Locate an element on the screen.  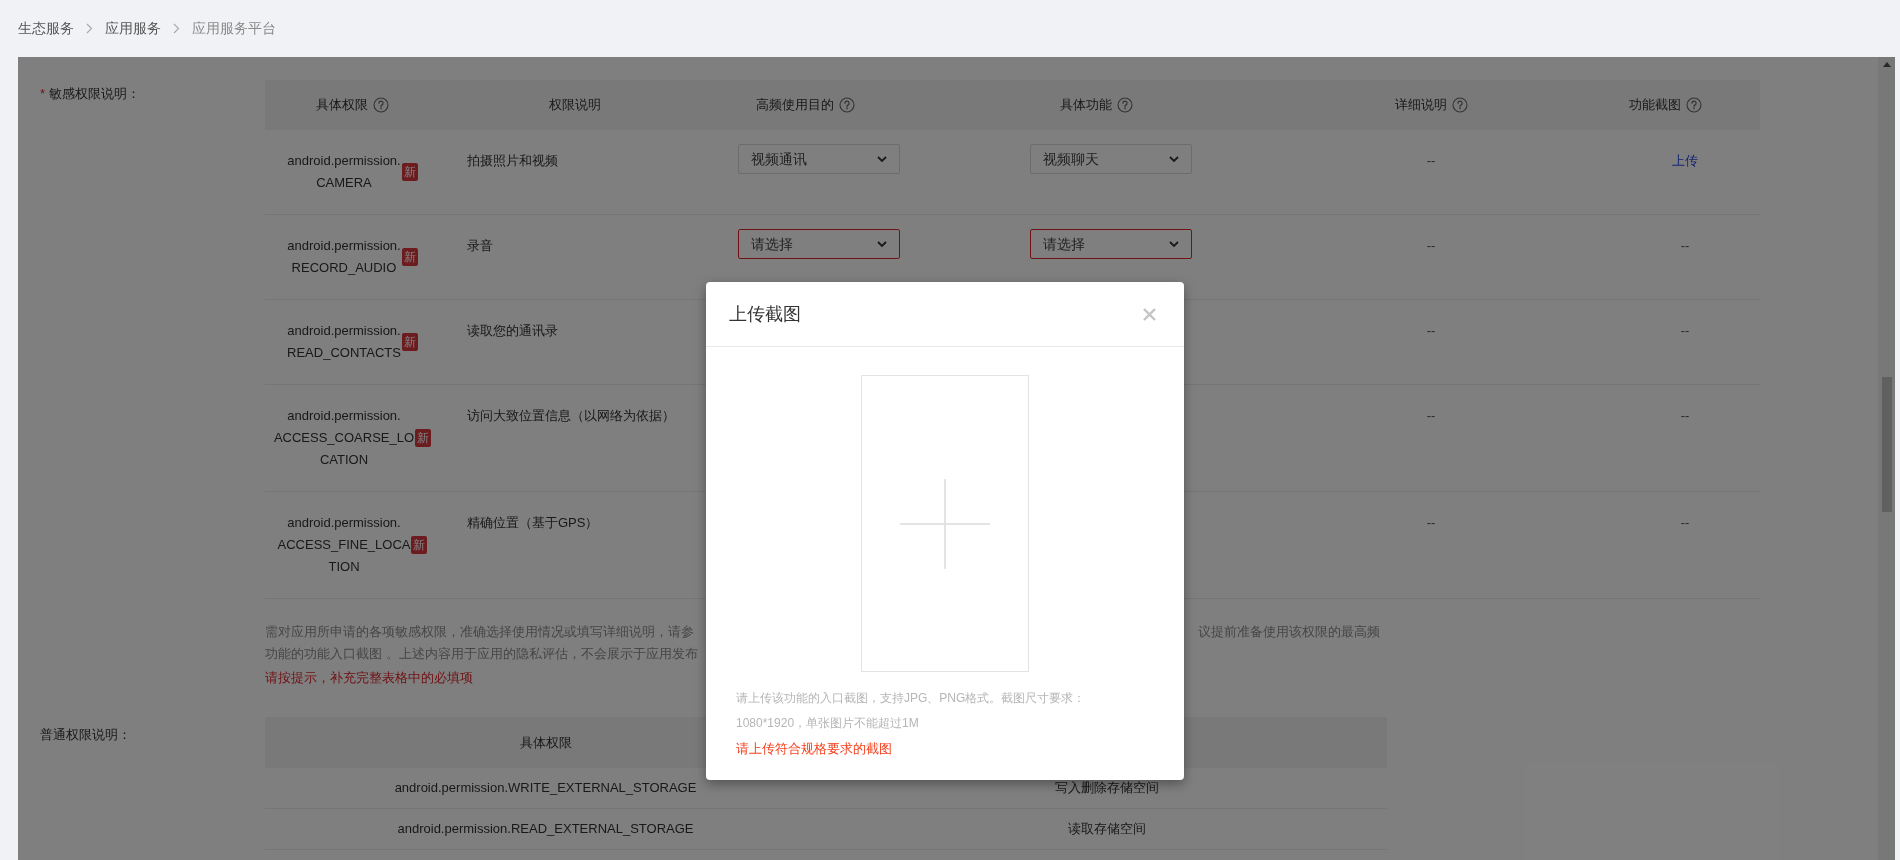
permission-description: 读取存储空间 is located at coordinates (1106, 829).